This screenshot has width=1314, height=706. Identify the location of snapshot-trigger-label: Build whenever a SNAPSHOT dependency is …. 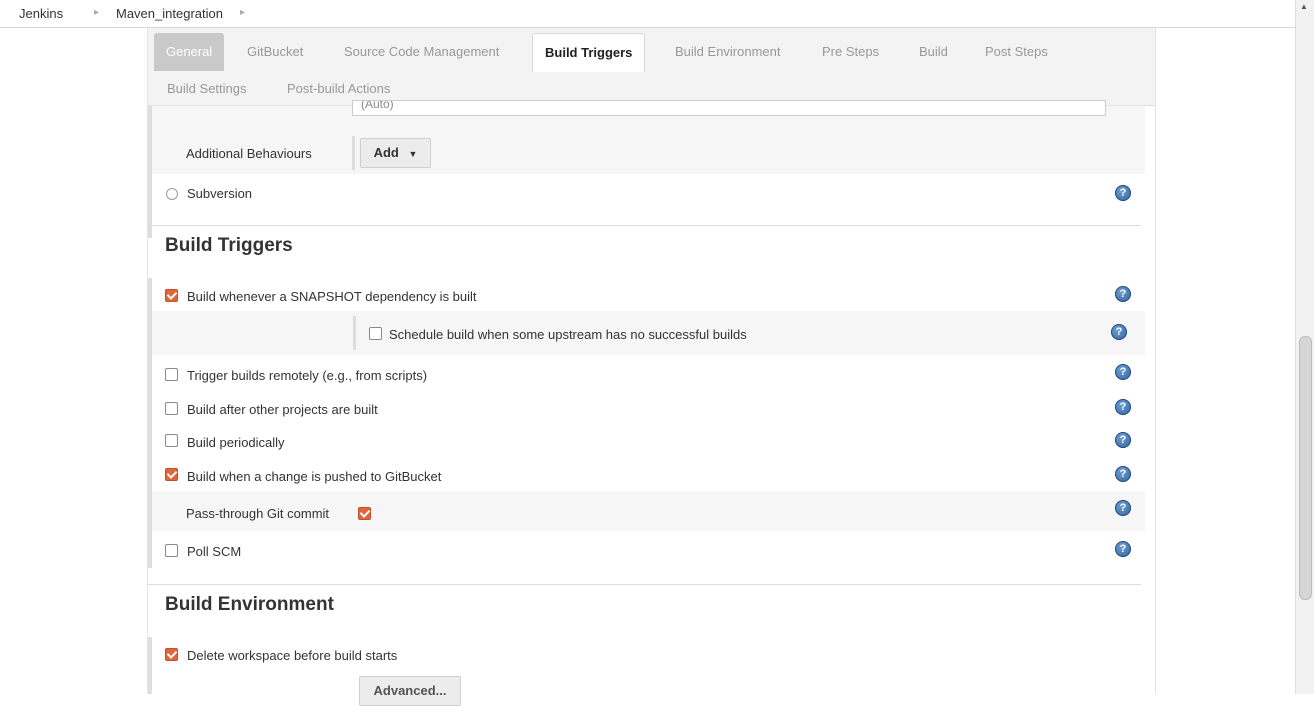
(332, 296).